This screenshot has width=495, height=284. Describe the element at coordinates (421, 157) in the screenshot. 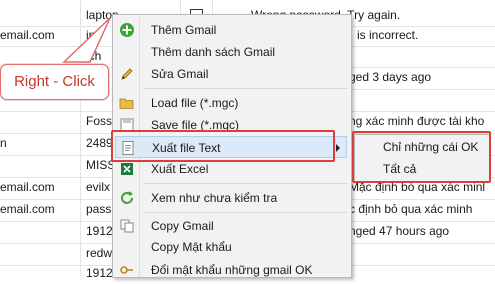

I see `submenu-highlight-frame` at that location.